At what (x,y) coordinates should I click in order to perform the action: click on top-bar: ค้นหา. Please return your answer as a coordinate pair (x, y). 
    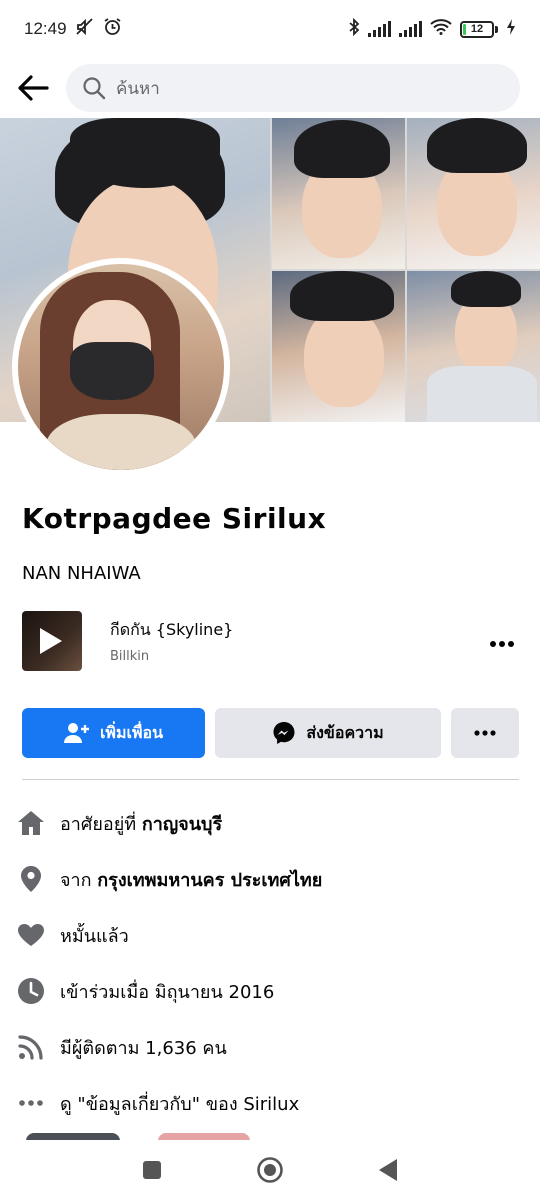
    Looking at the image, I should click on (270, 88).